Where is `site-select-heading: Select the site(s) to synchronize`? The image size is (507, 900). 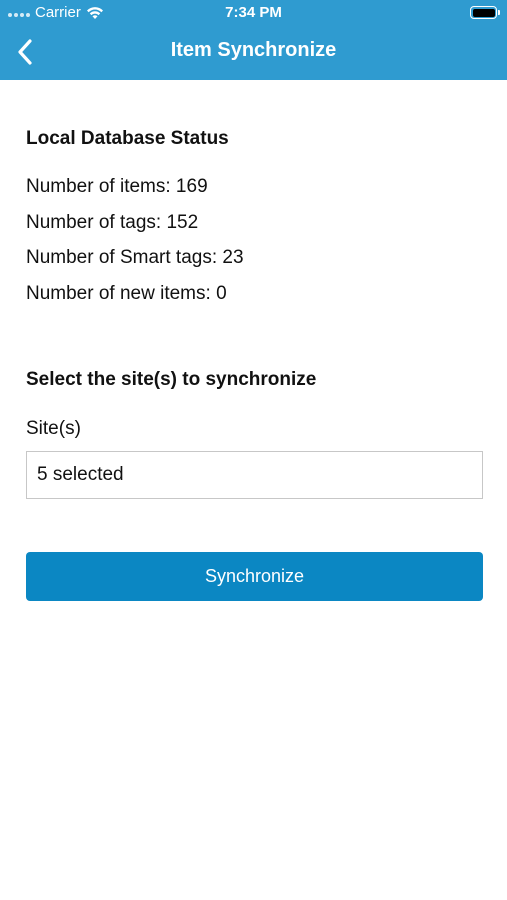
site-select-heading: Select the site(s) to synchronize is located at coordinates (171, 379).